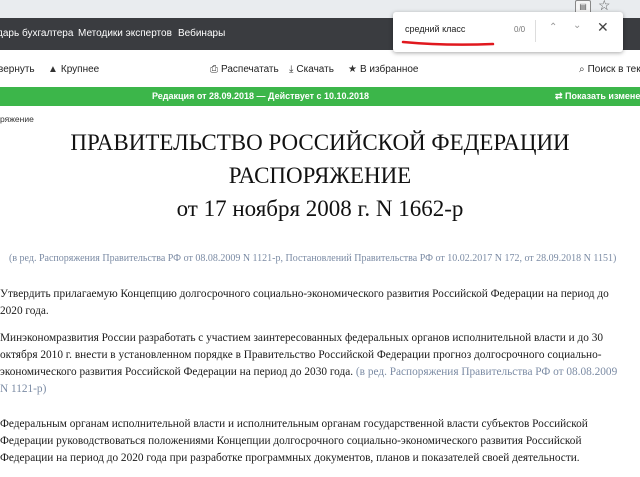 The image size is (640, 477). I want to click on find-close-icon: ✕, so click(603, 27).